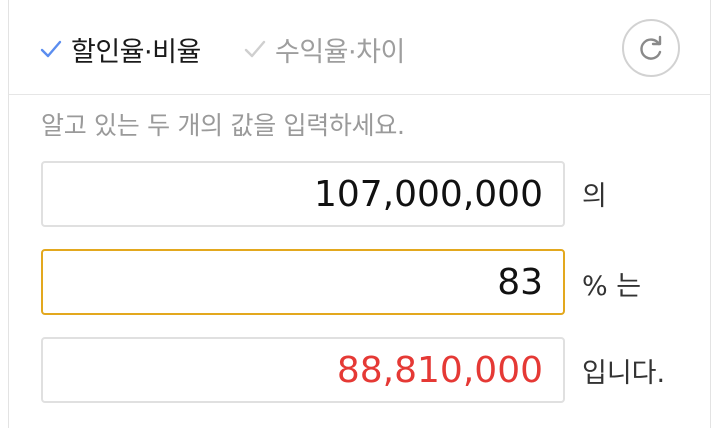 The image size is (720, 428). I want to click on result-input: 88,810,000, so click(303, 370).